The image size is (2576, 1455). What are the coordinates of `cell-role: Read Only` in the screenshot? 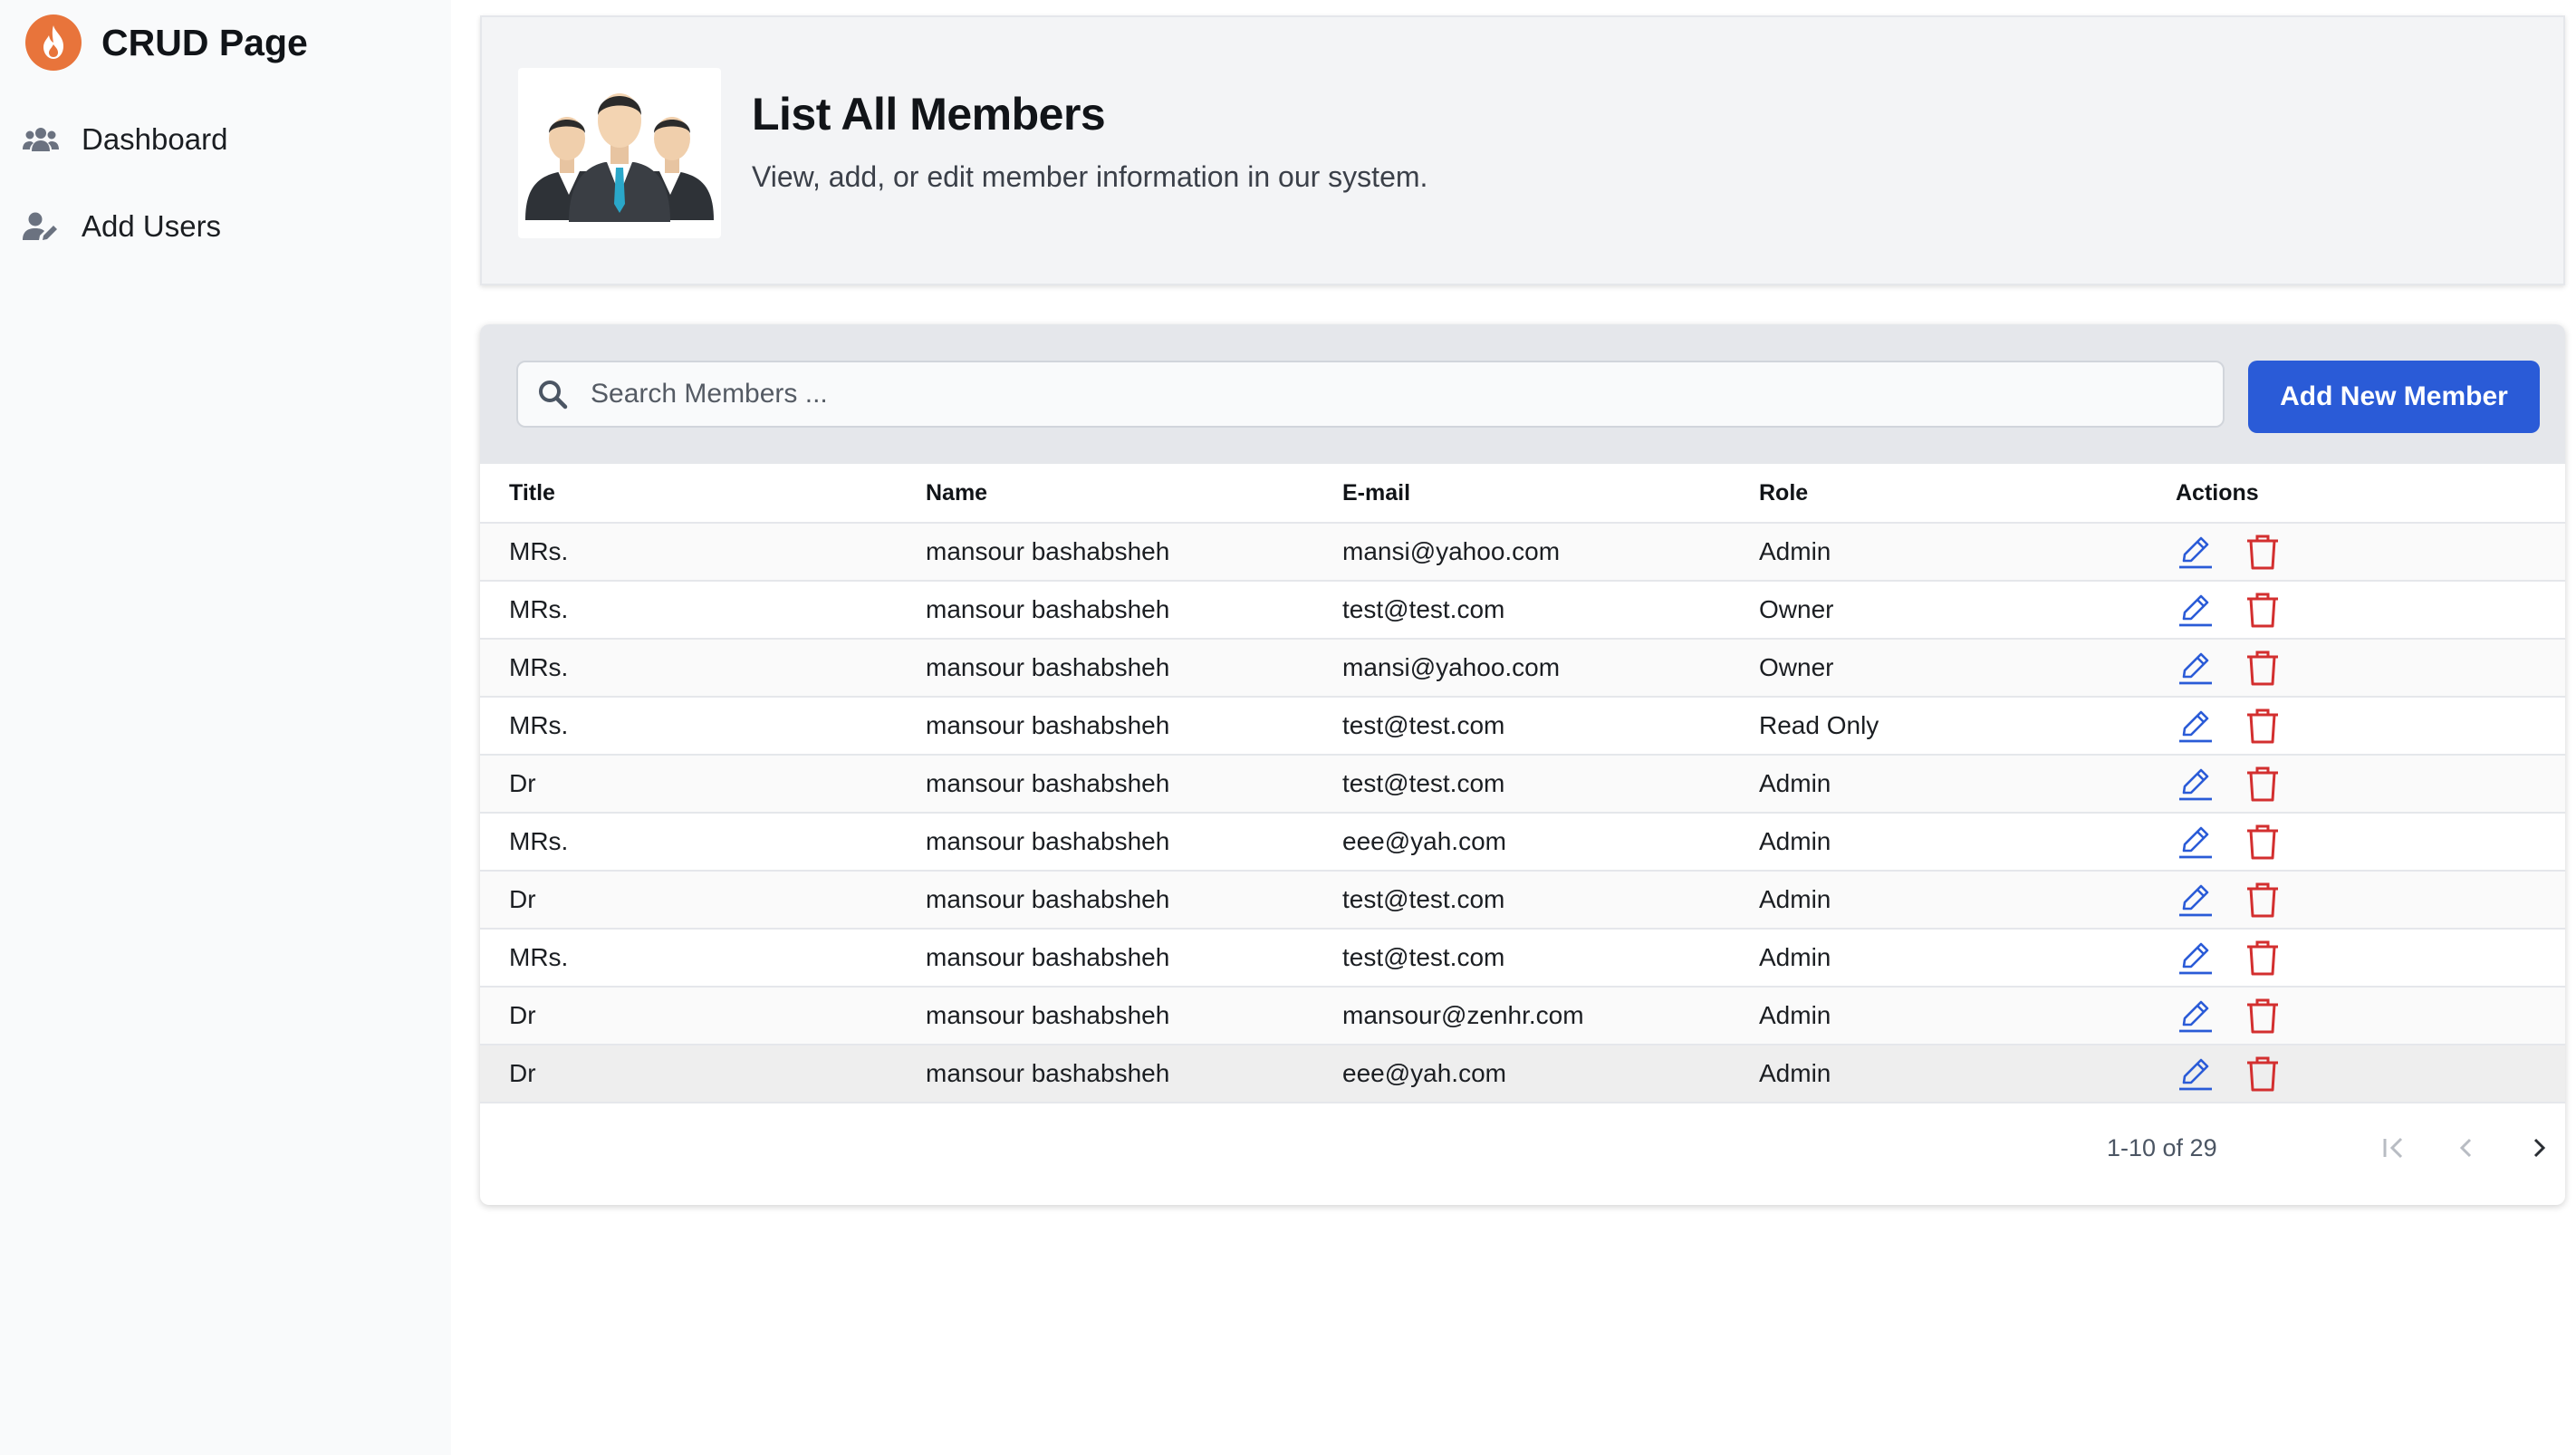 It's located at (1938, 726).